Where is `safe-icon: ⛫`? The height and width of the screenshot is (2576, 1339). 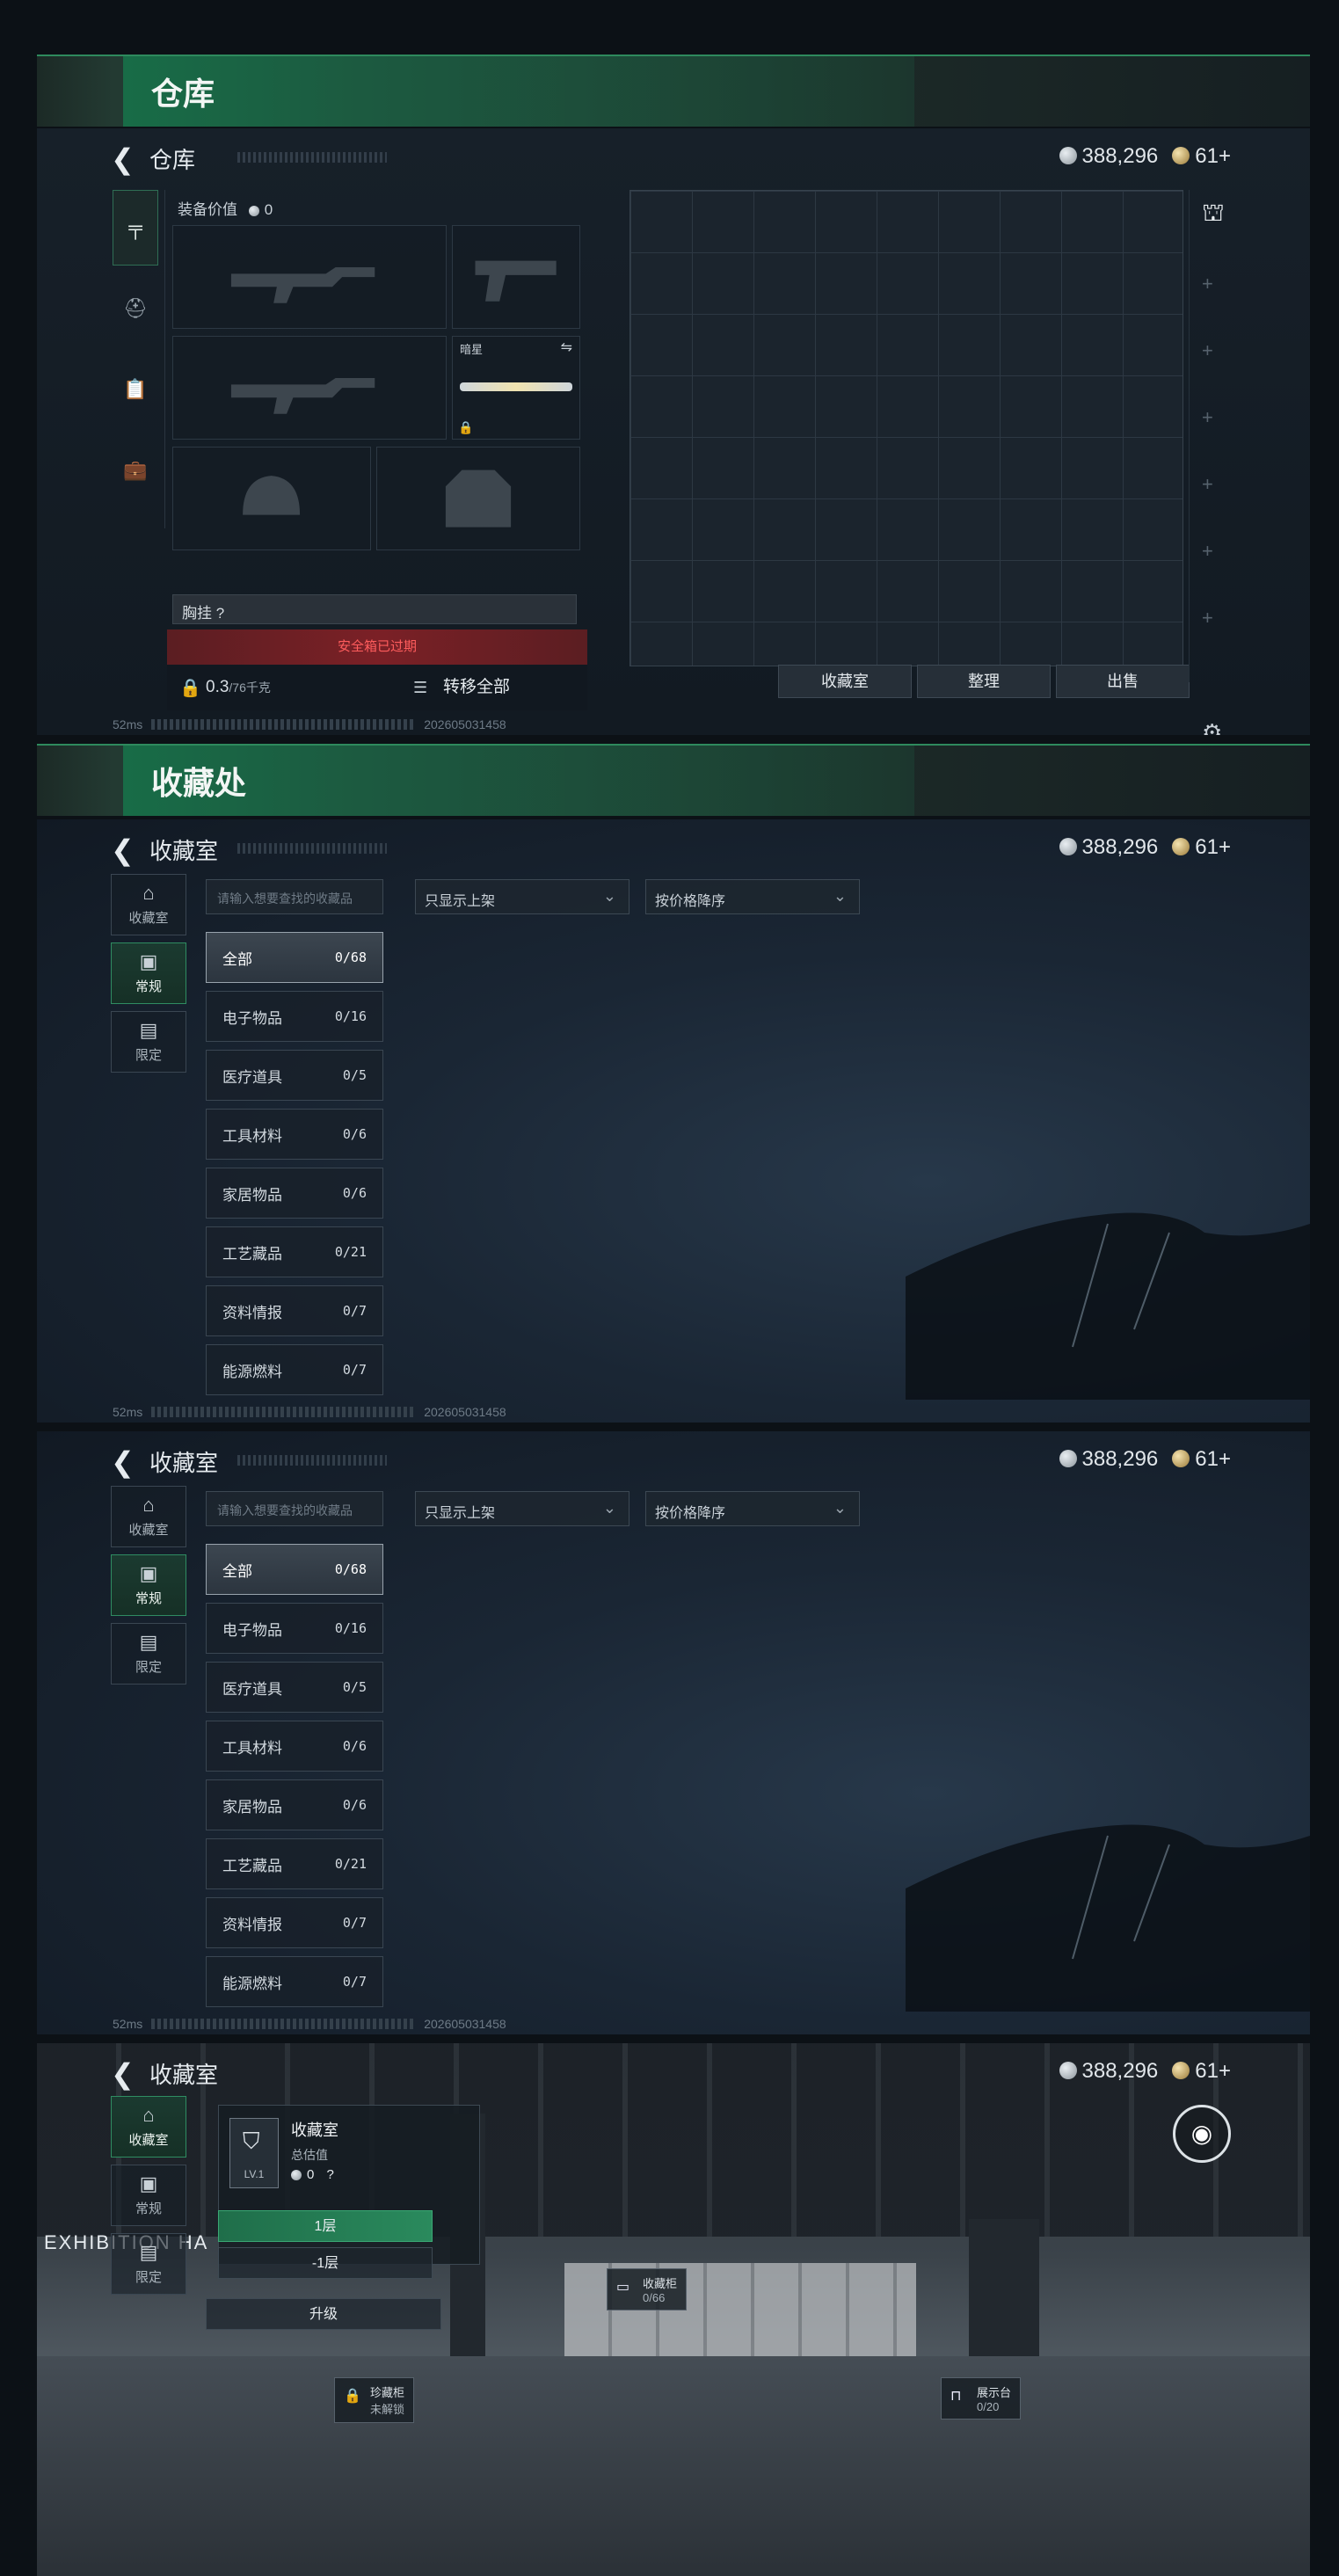 safe-icon: ⛫ is located at coordinates (1213, 214).